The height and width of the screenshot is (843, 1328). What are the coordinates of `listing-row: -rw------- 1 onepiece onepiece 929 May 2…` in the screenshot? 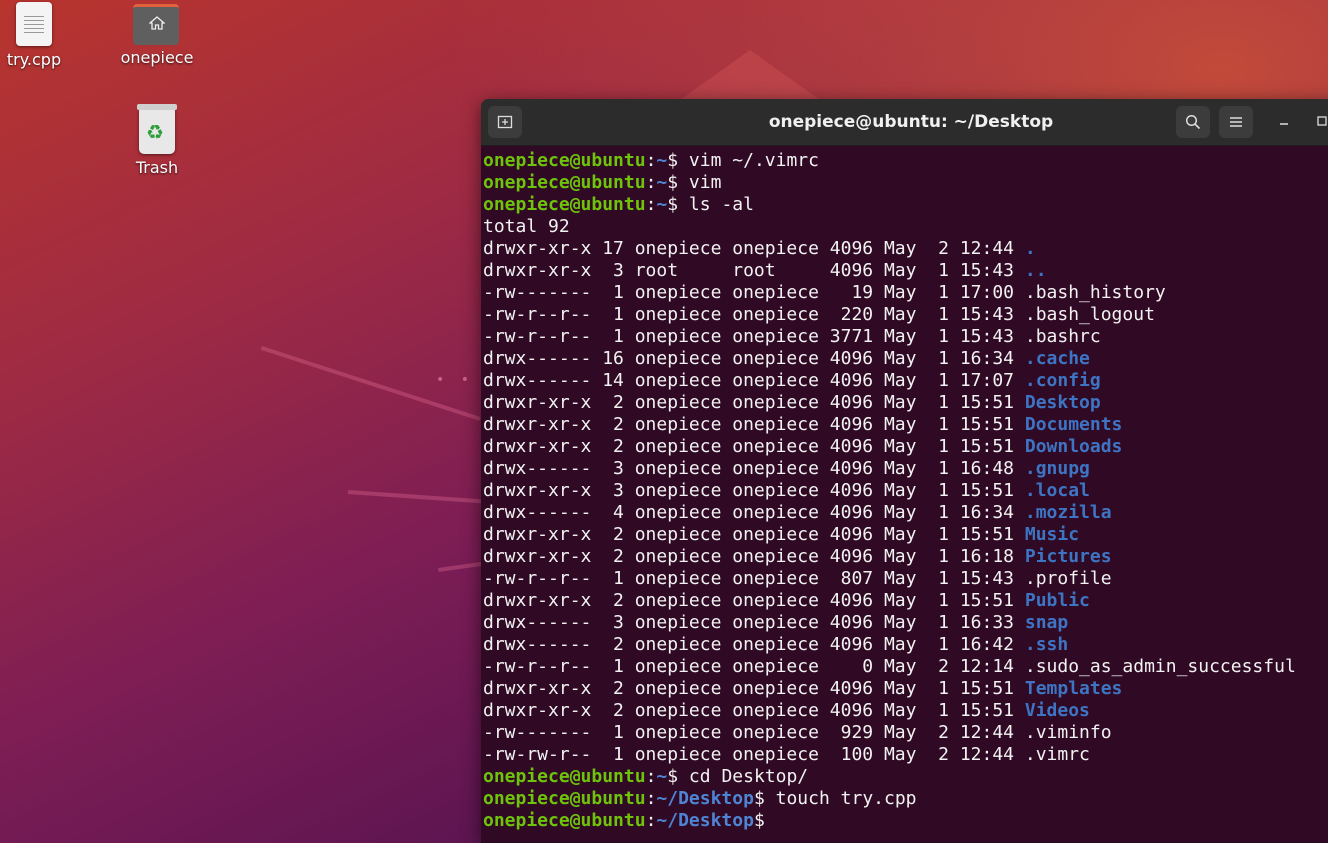 It's located at (905, 733).